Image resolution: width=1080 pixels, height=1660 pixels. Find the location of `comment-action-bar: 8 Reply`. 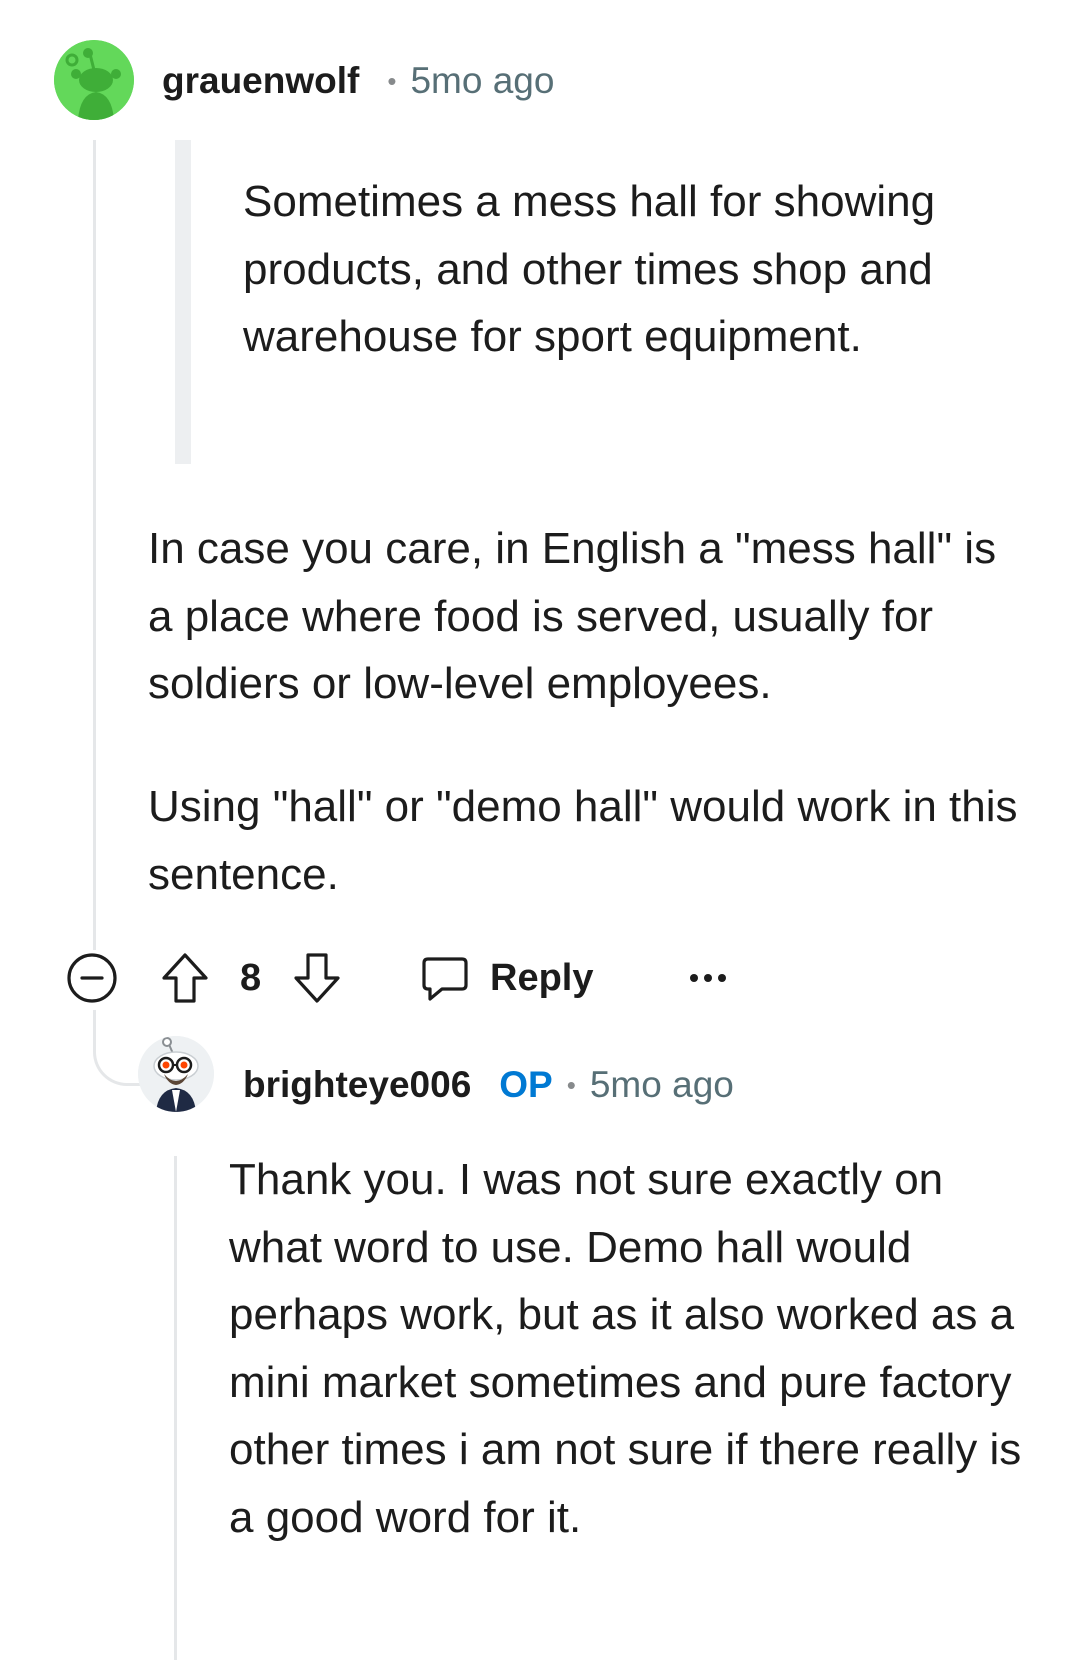

comment-action-bar: 8 Reply is located at coordinates (416, 978).